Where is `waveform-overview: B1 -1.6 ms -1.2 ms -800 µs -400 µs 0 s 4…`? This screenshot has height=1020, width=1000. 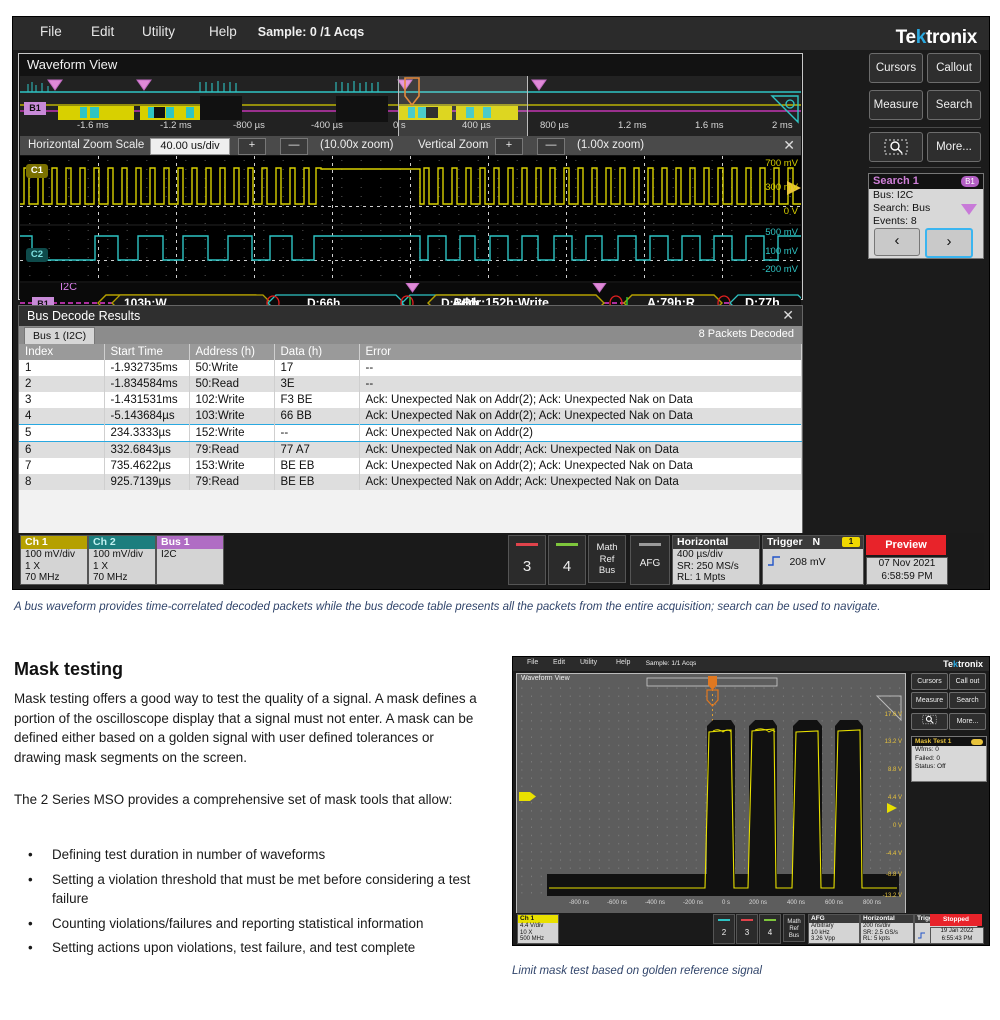
waveform-overview: B1 -1.6 ms -1.2 ms -800 µs -400 µs 0 s 4… is located at coordinates (410, 106).